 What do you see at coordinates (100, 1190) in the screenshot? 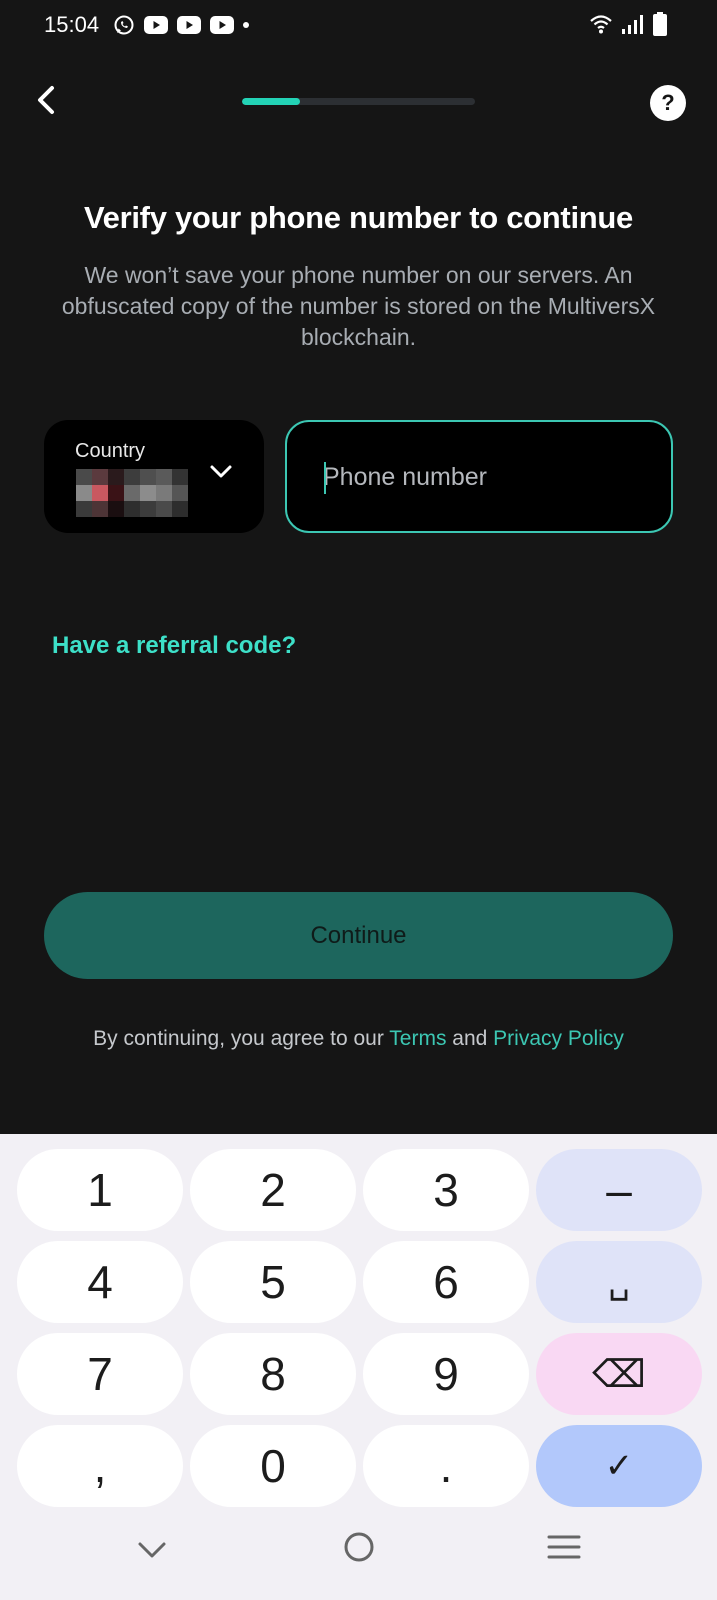
I see `key-1: 1` at bounding box center [100, 1190].